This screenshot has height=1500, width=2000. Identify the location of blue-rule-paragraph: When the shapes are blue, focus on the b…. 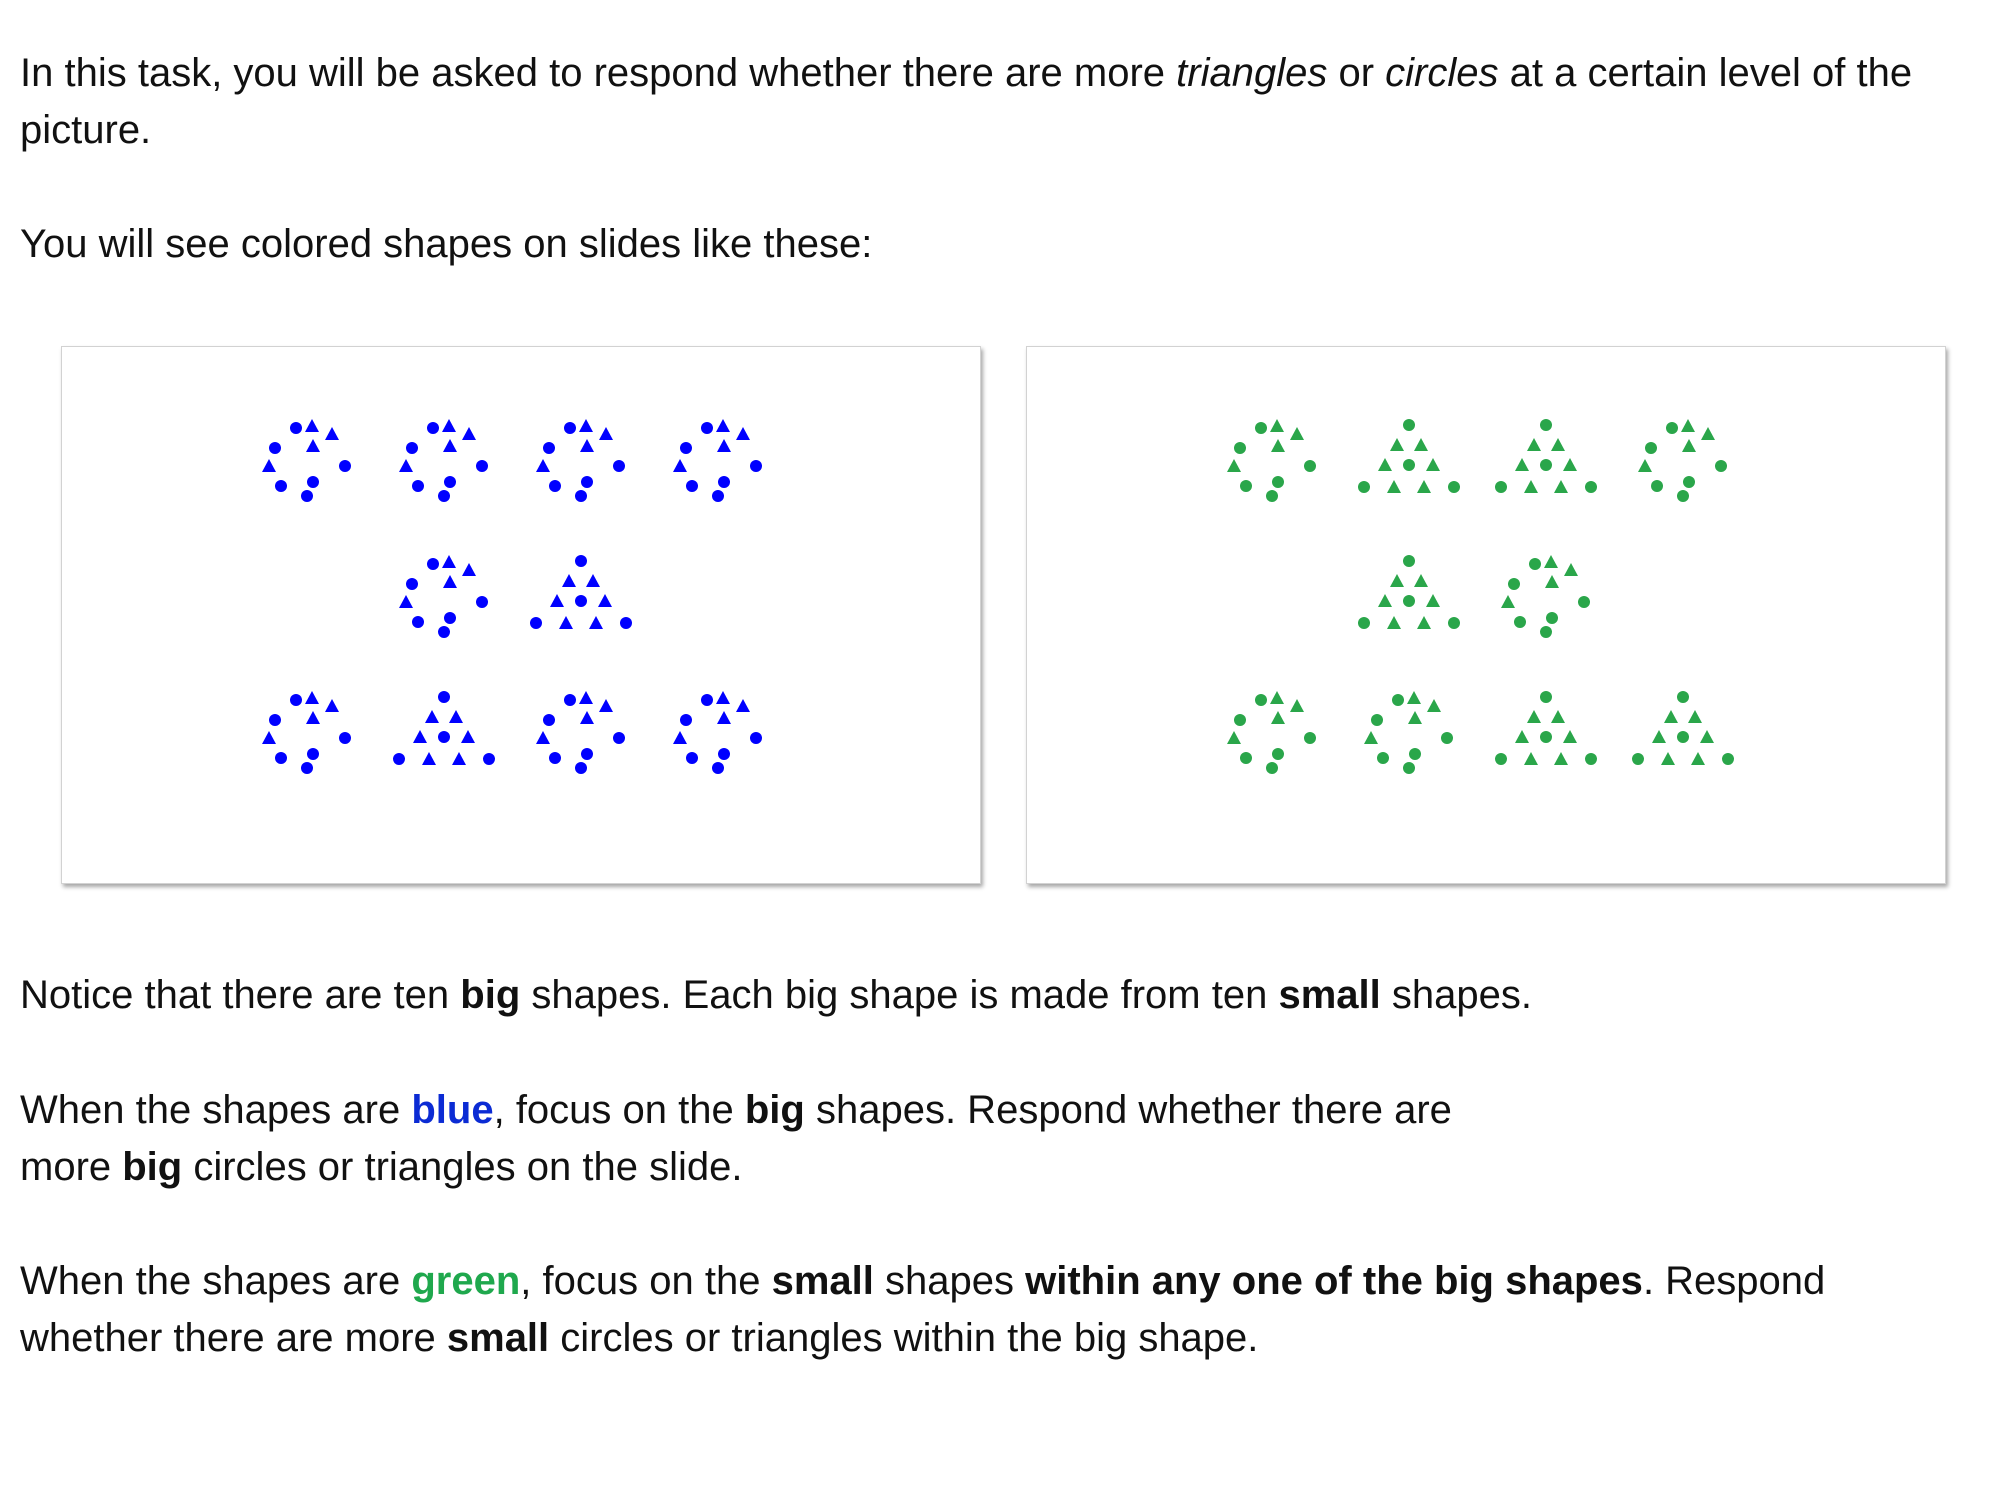
(736, 1138).